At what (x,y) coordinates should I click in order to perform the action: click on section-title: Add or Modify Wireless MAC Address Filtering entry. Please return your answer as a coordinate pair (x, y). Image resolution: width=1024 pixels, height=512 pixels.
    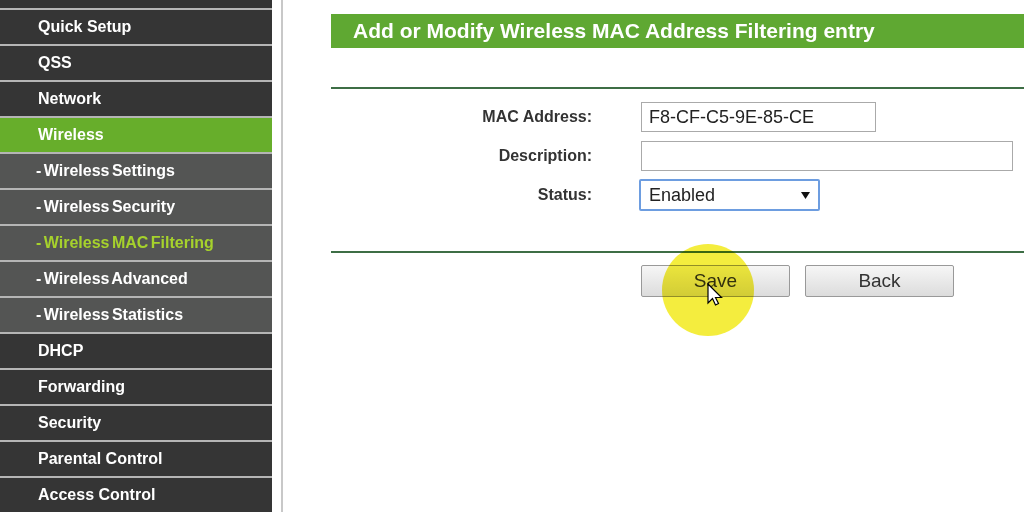
    Looking at the image, I should click on (677, 31).